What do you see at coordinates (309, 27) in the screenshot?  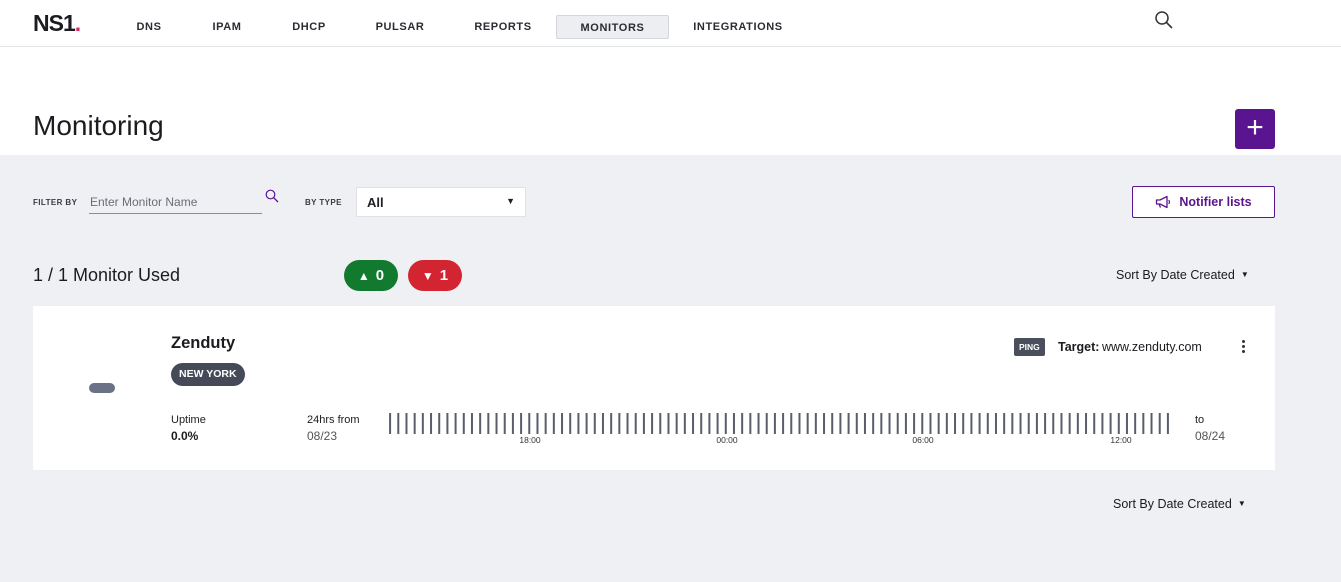 I see `nav-tab-dhcp: DHCP` at bounding box center [309, 27].